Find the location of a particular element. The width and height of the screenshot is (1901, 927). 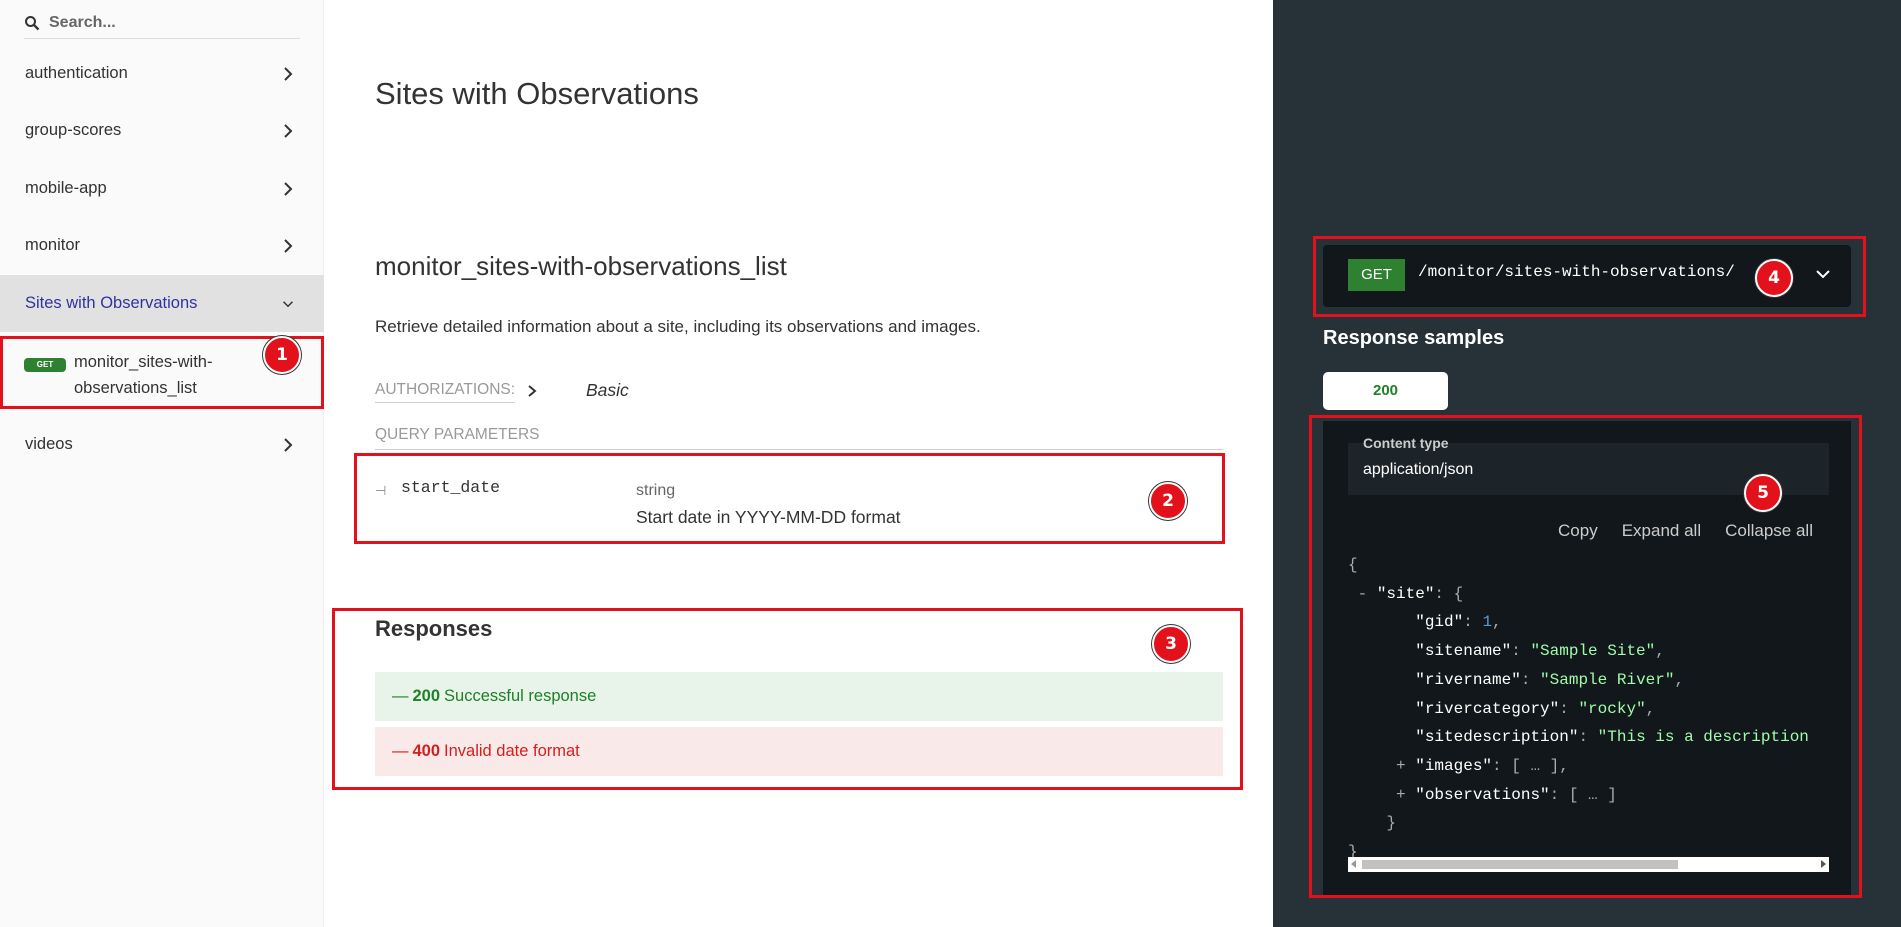

sidebar-item-monitor: monitor is located at coordinates (162, 245).